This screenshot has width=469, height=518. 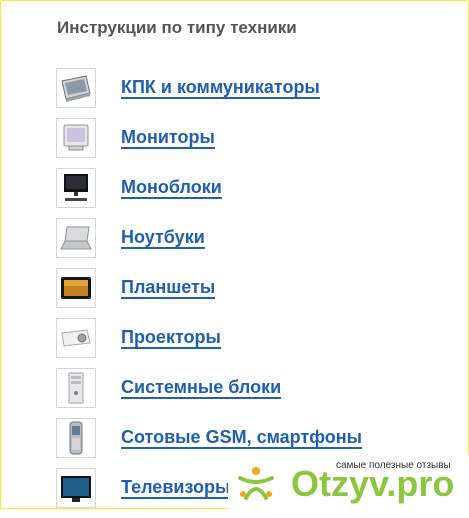 I want to click on category-link-all-in-one: Моноблоки, so click(x=171, y=188).